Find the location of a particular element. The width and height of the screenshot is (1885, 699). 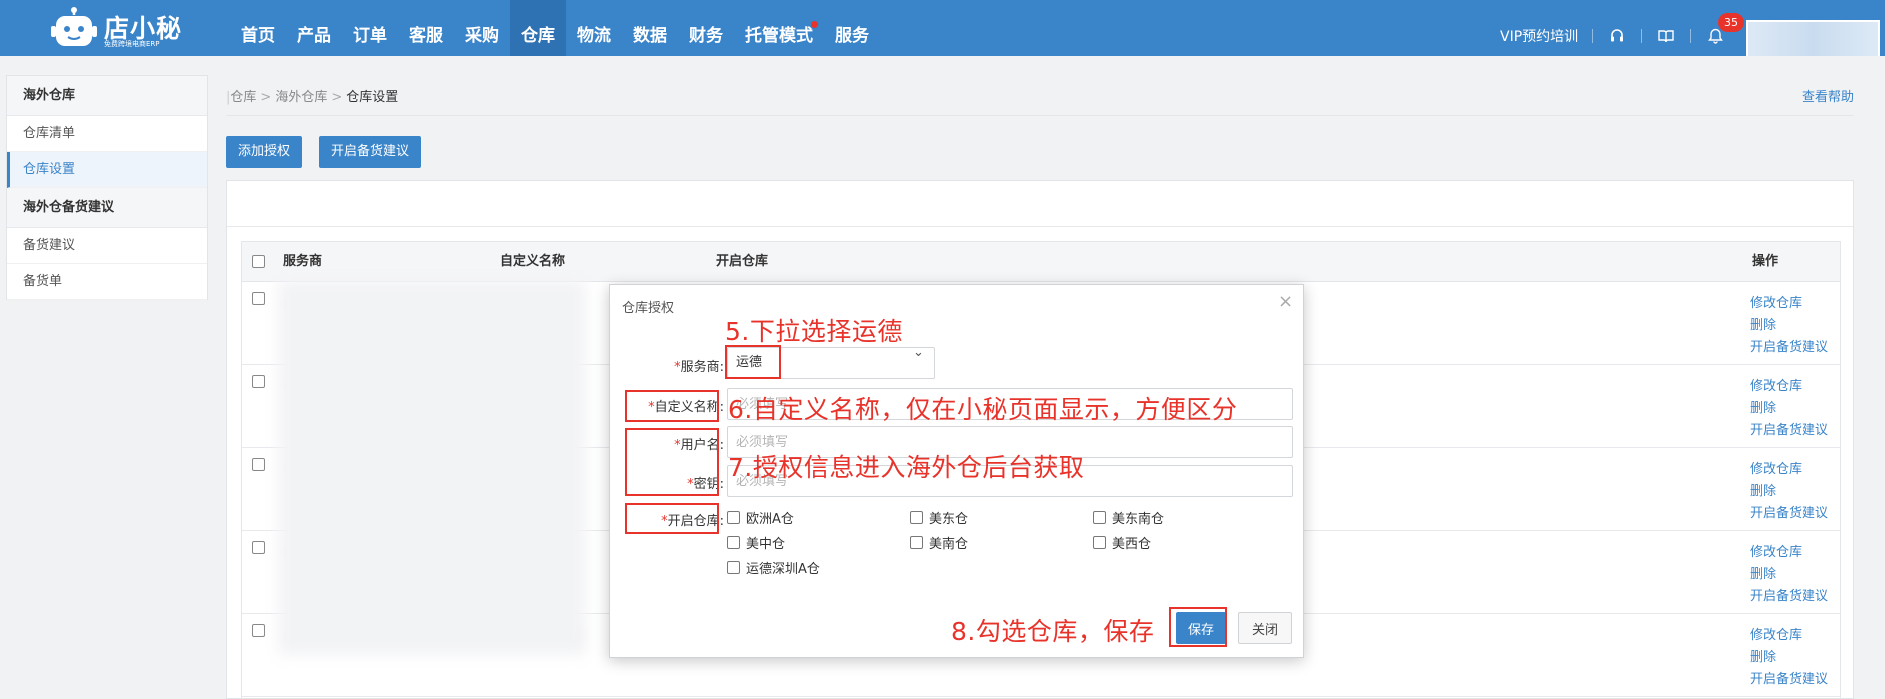

filter-bar is located at coordinates (1040, 204).